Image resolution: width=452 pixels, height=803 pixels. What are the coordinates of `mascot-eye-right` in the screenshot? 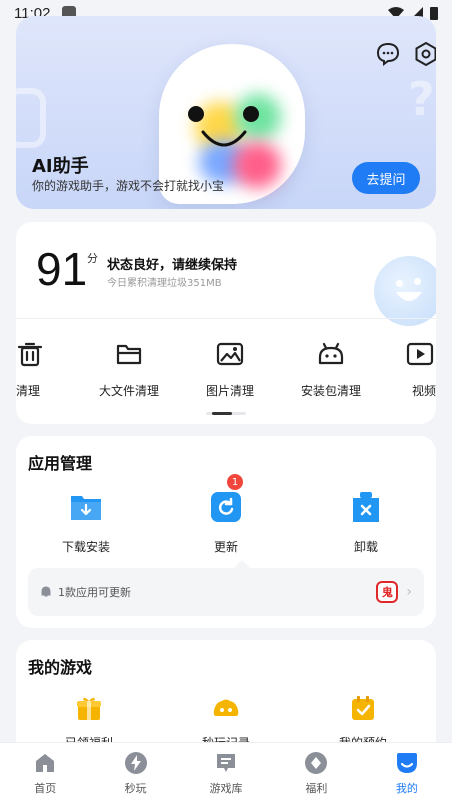 It's located at (251, 114).